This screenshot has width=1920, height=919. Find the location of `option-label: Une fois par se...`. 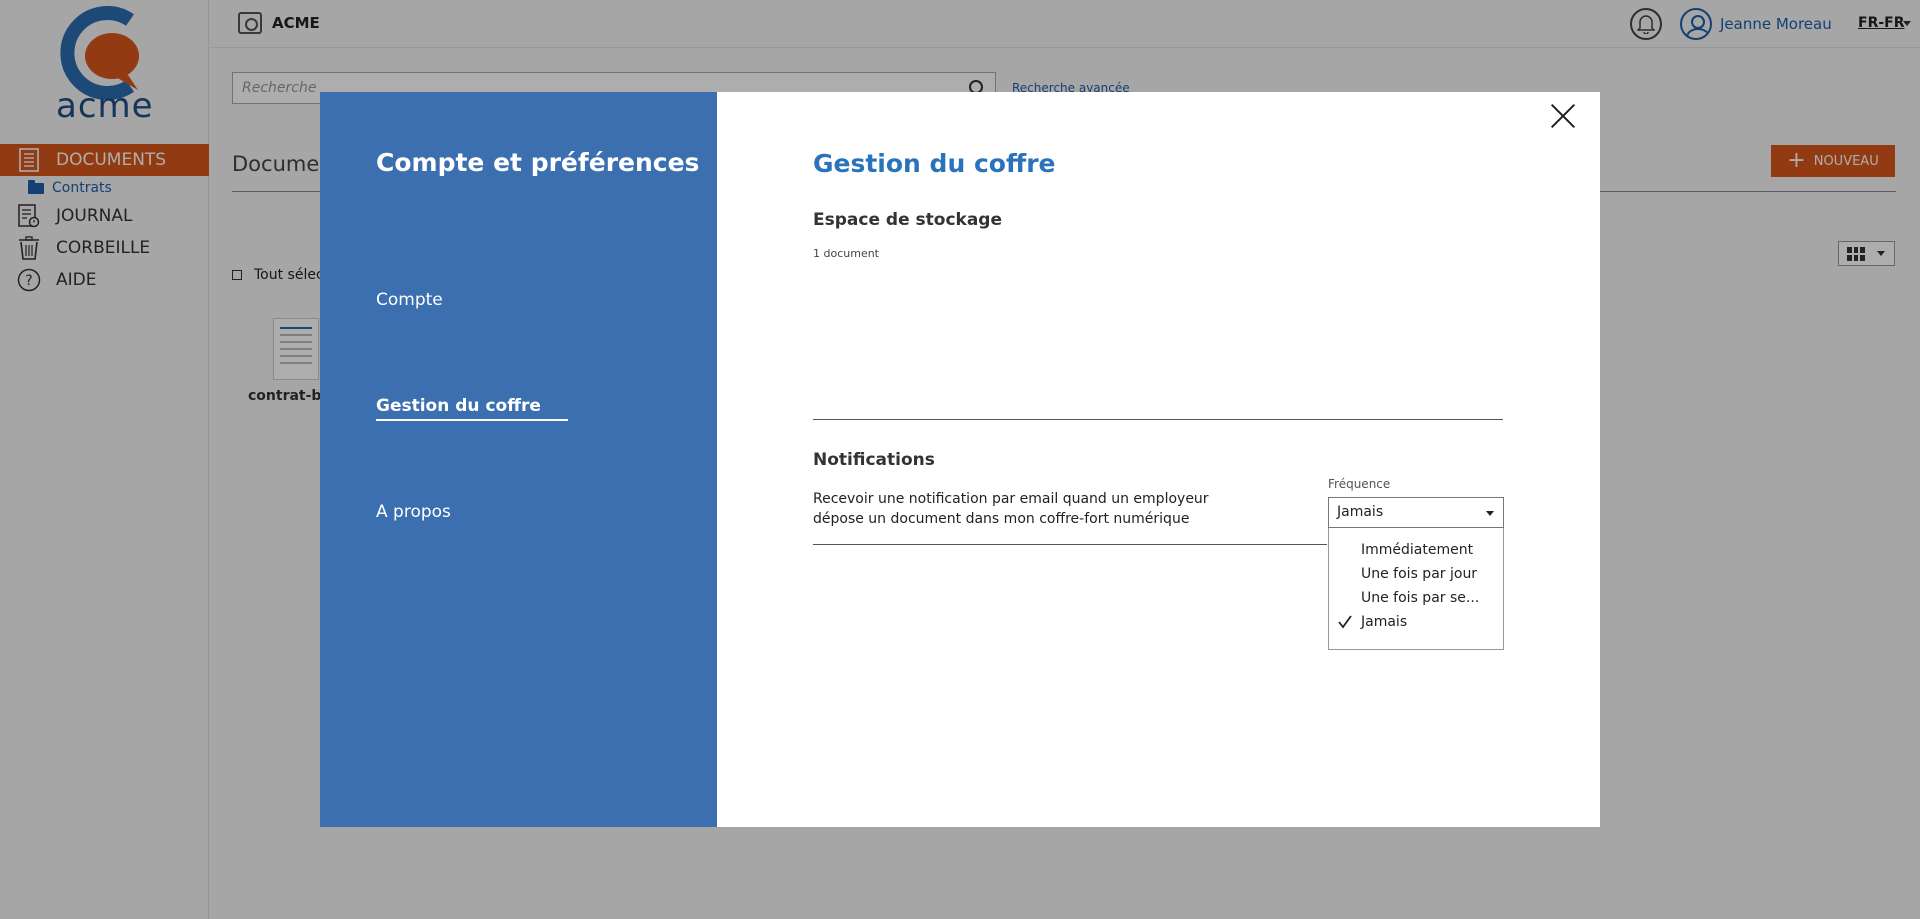

option-label: Une fois par se... is located at coordinates (1420, 598).